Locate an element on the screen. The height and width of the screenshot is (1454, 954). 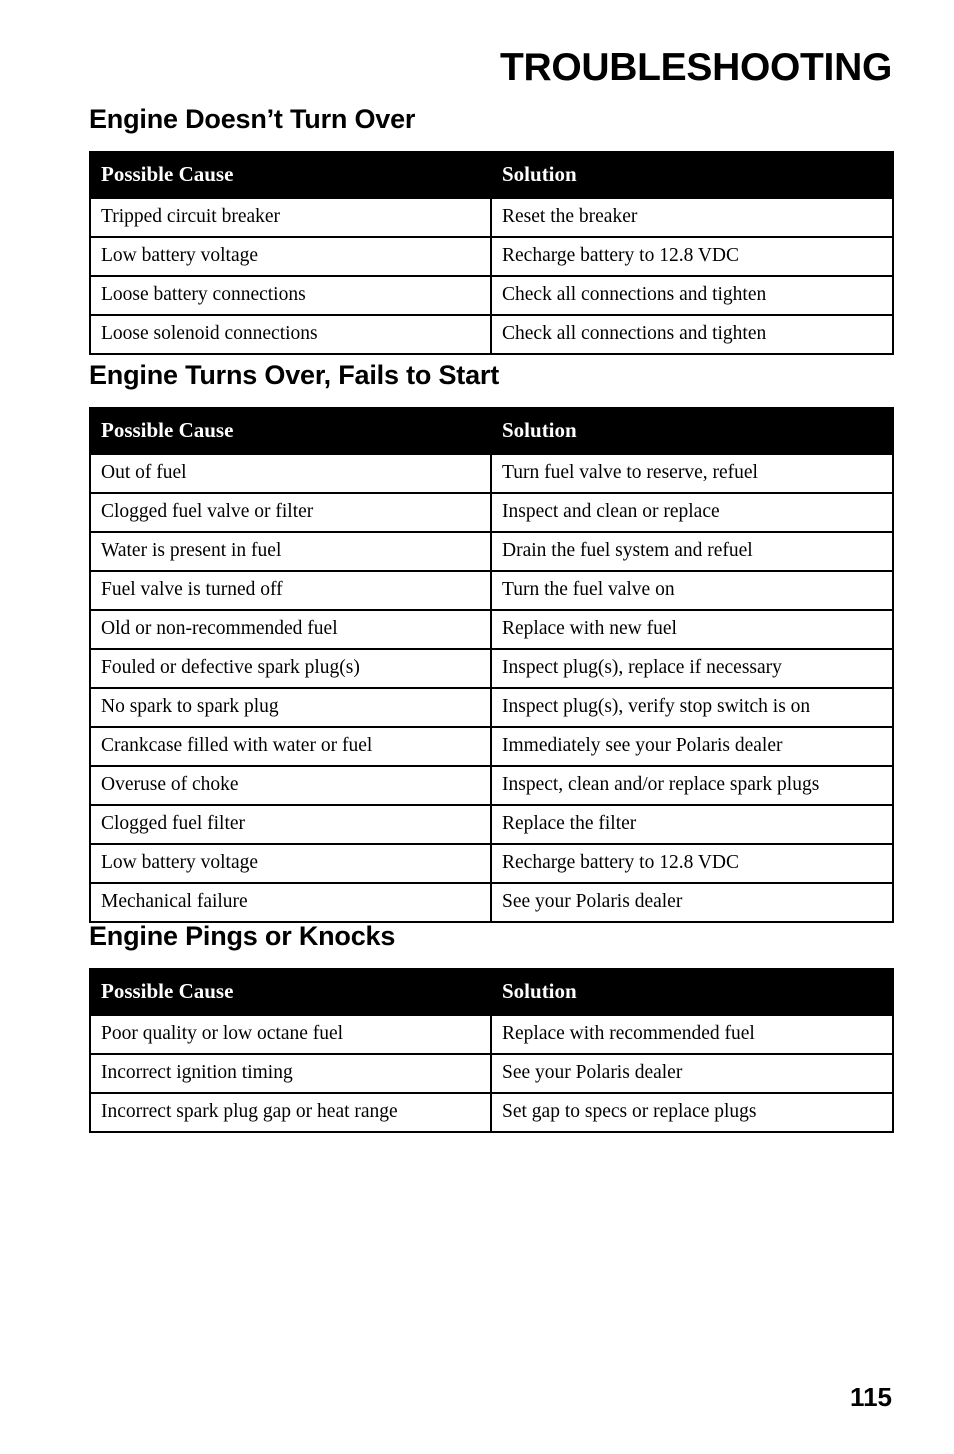
cell-cause: Crankcase filled with water or fuel is located at coordinates (290, 746).